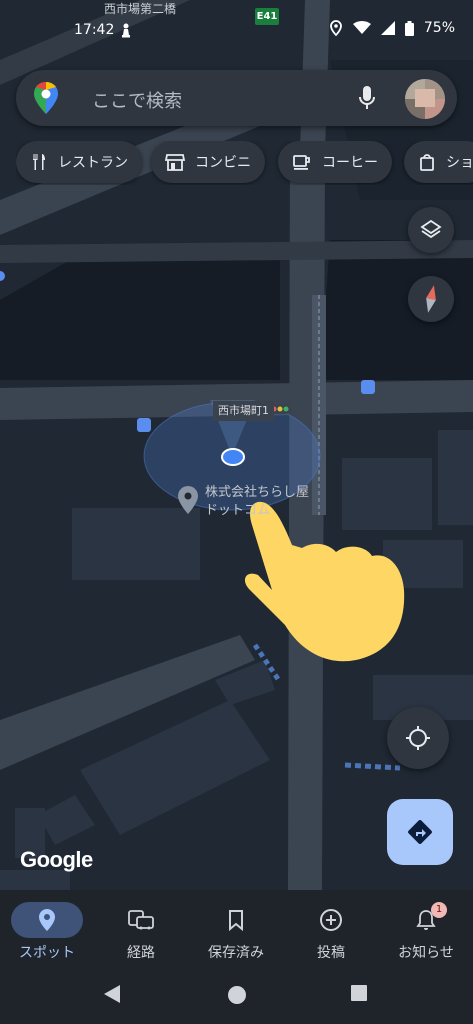 This screenshot has width=473, height=1024. I want to click on status-icons: 75%, so click(392, 28).